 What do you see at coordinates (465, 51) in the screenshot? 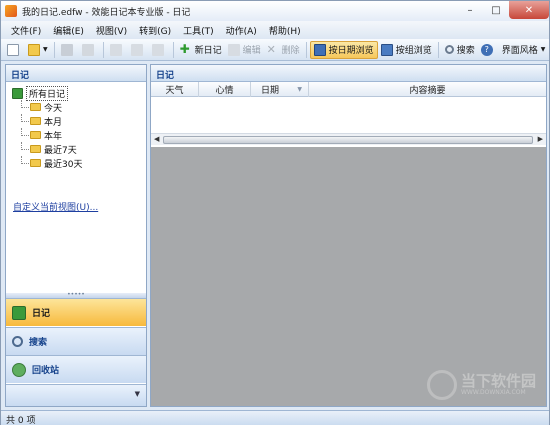
I see `search-label: 搜索` at bounding box center [465, 51].